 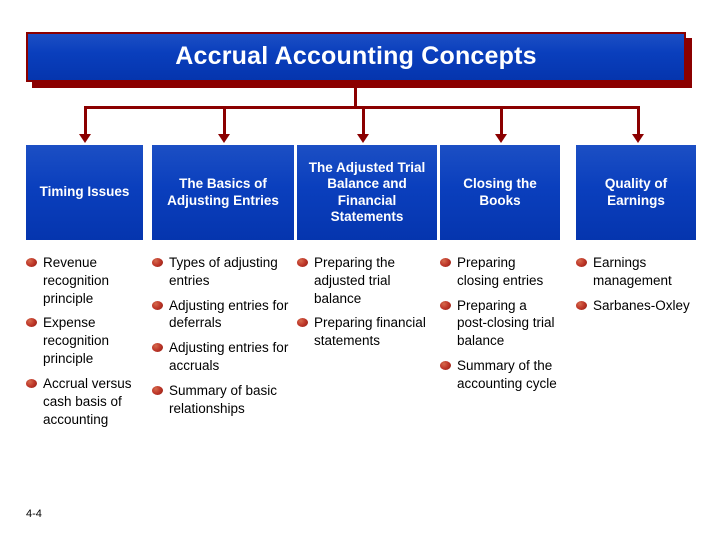 I want to click on page-title: Accrual Accounting Concepts, so click(x=356, y=56).